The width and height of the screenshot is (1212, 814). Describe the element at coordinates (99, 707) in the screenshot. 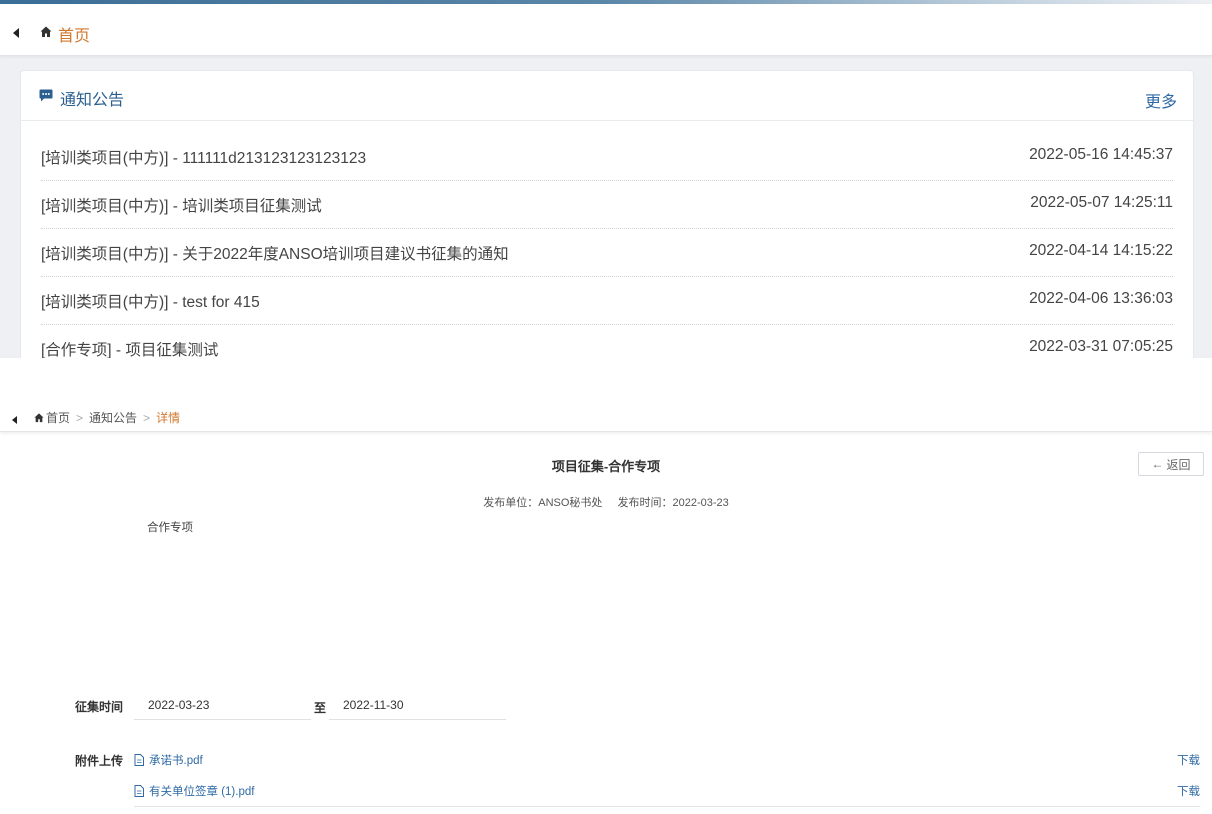

I see `collection-period-label: 征集时间` at that location.